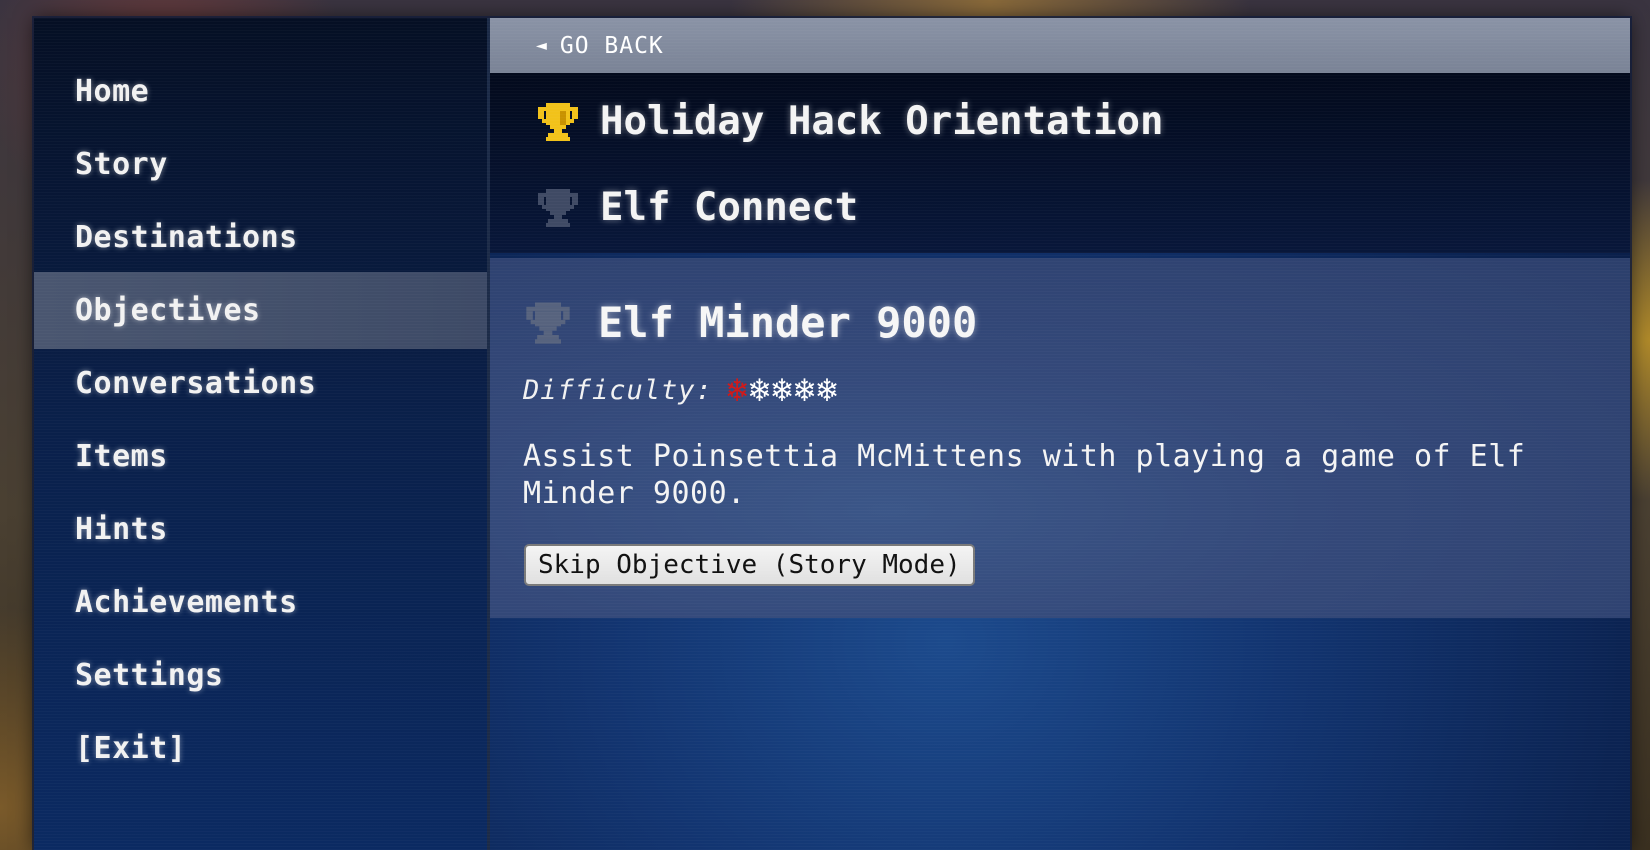 This screenshot has height=850, width=1650. Describe the element at coordinates (260, 602) in the screenshot. I see `sidebar-item-achievements: Achievements` at that location.